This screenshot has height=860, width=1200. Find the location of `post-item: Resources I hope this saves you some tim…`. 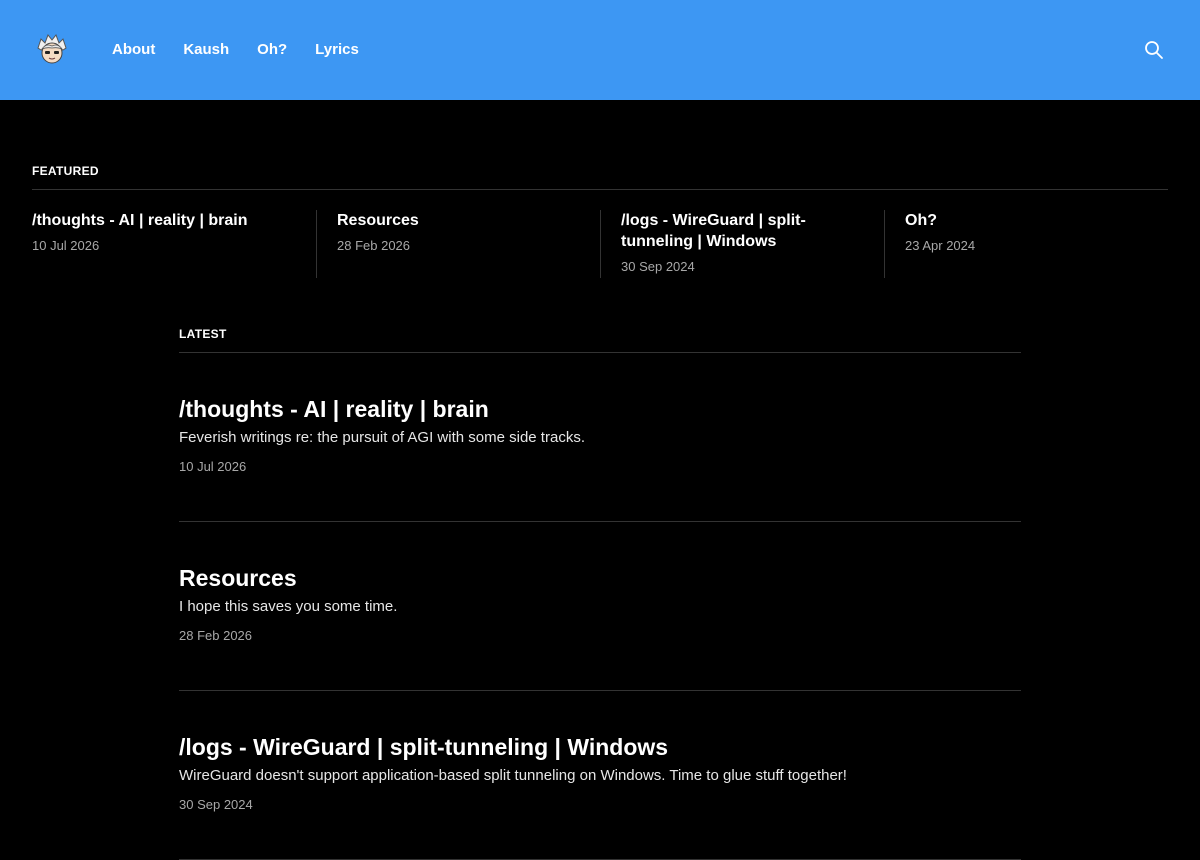

post-item: Resources I hope this saves you some tim… is located at coordinates (600, 606).